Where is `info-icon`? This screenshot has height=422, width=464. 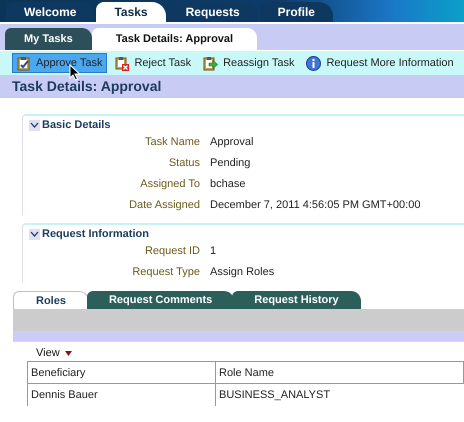 info-icon is located at coordinates (314, 63).